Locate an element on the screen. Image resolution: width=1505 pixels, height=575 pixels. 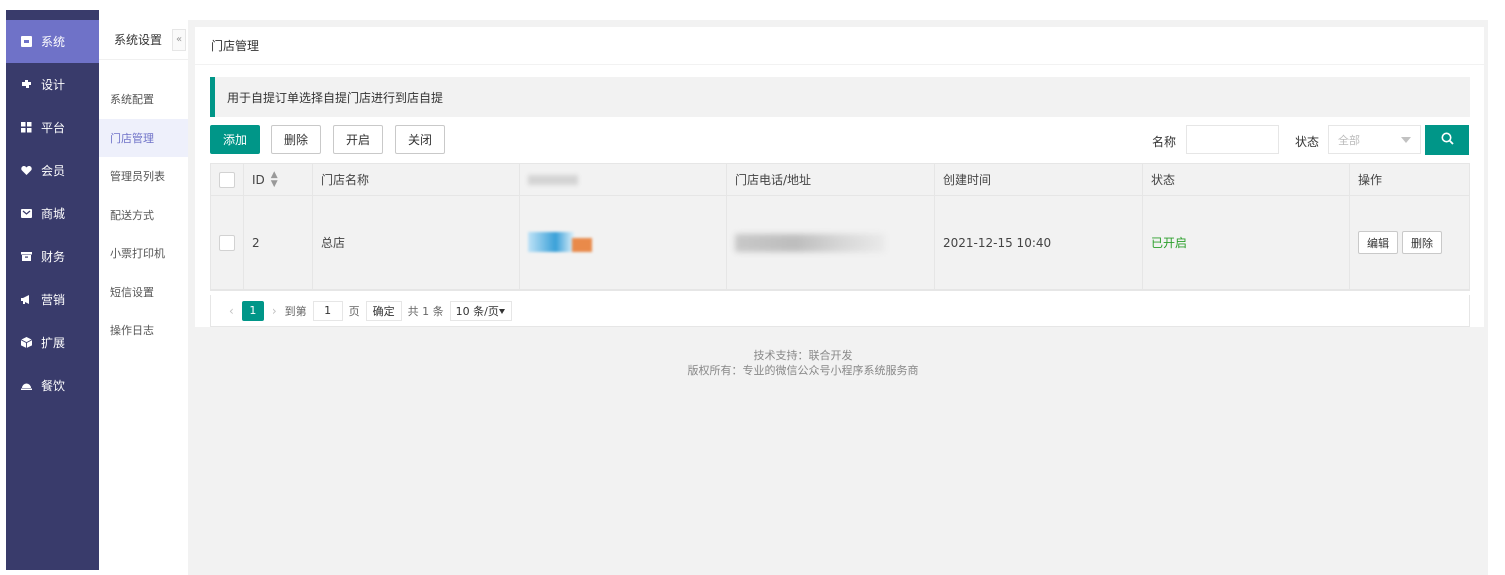
nav-item-label: 设计 is located at coordinates (53, 85).